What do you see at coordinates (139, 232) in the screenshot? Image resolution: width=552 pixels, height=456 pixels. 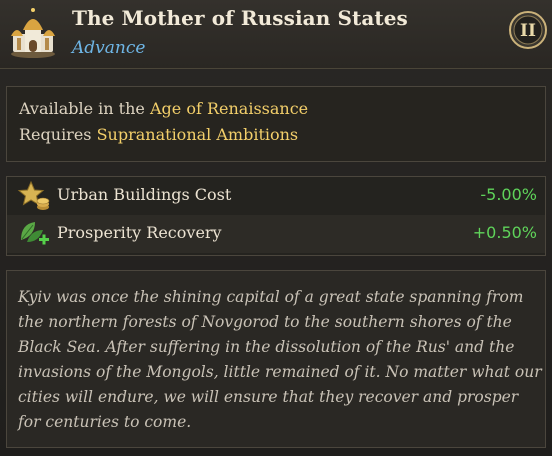 I see `modifier-label: Prosperity Recovery` at bounding box center [139, 232].